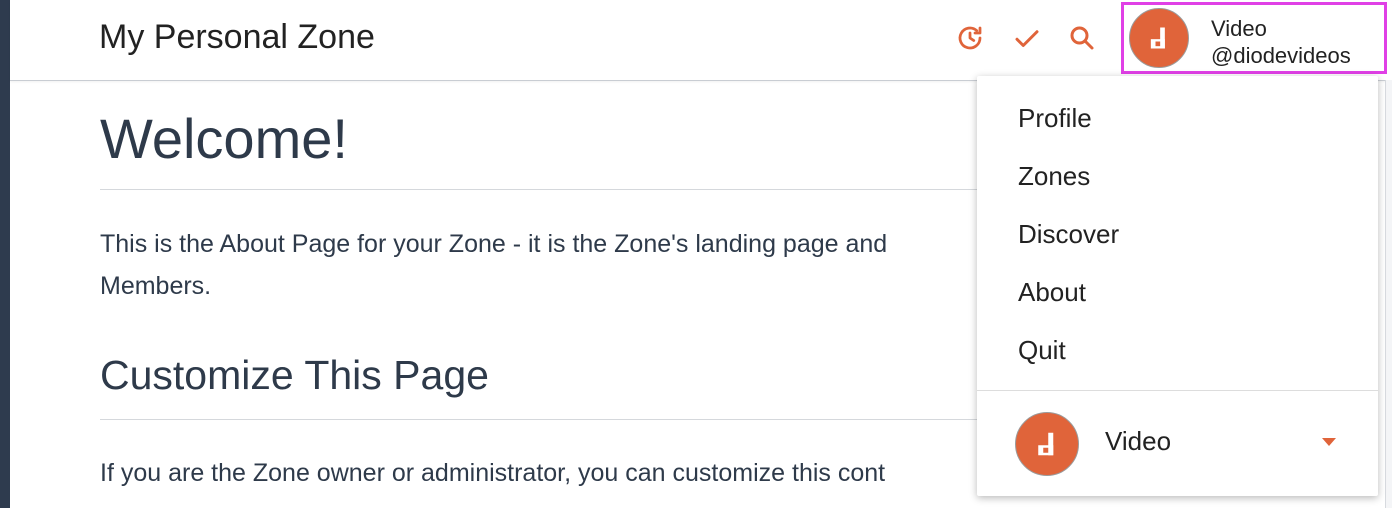 This screenshot has height=508, width=1392. I want to click on section-heading: Customize This Page, so click(294, 375).